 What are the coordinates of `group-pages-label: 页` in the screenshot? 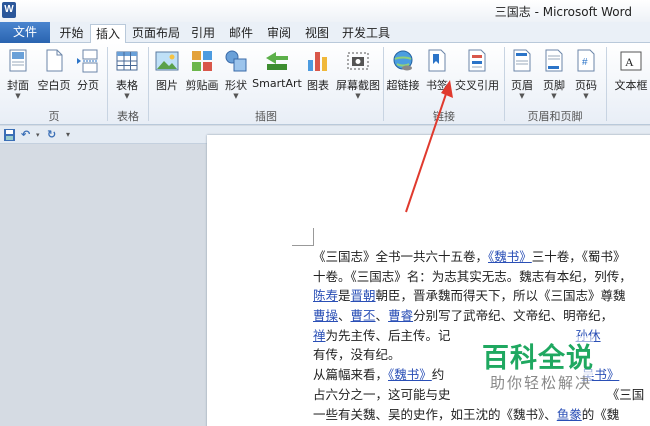 It's located at (54, 116).